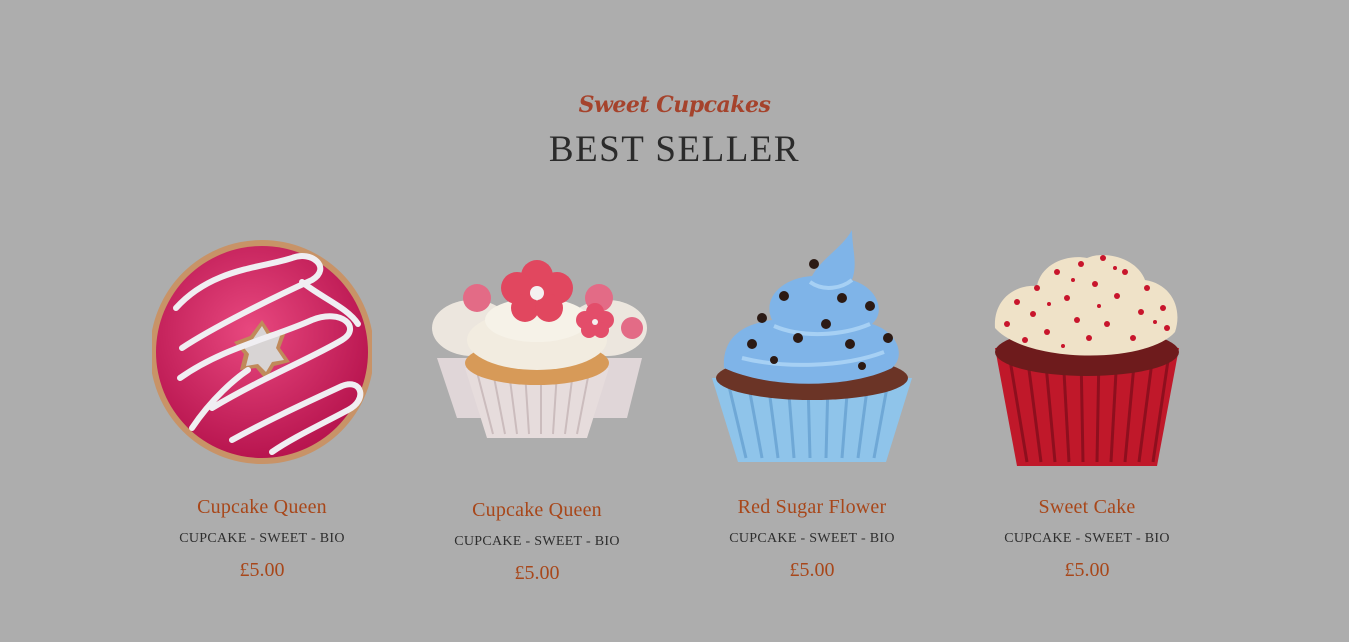 This screenshot has height=642, width=1349. What do you see at coordinates (262, 348) in the screenshot?
I see `pink-donut-icon` at bounding box center [262, 348].